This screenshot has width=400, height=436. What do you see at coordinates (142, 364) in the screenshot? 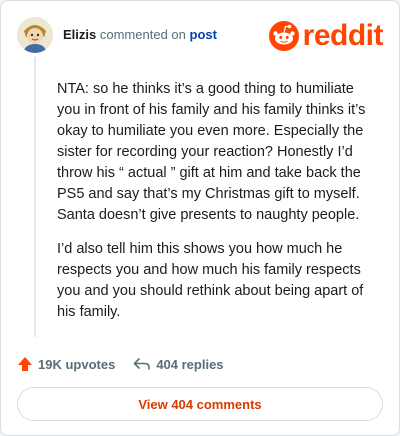
I see `reply-arrow-icon` at bounding box center [142, 364].